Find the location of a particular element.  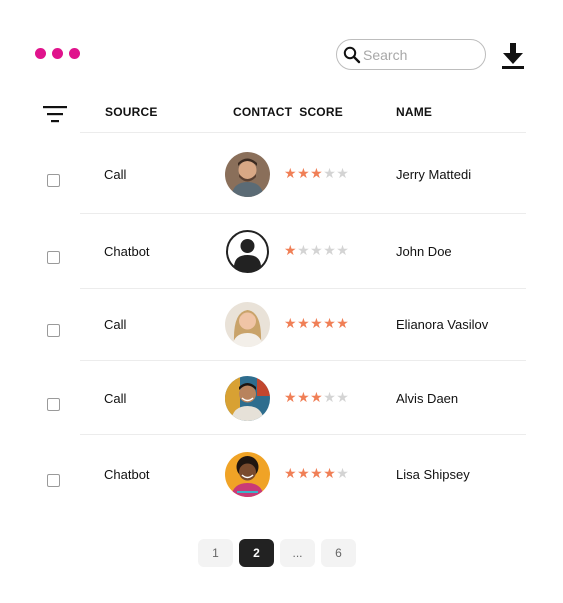

more-menu-icon is located at coordinates (57, 53).